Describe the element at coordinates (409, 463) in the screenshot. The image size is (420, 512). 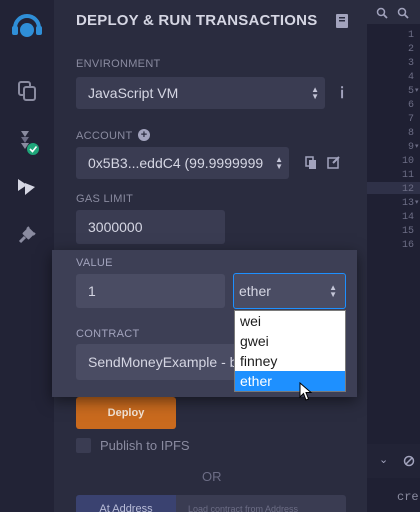
I see `clear-console-icon` at that location.